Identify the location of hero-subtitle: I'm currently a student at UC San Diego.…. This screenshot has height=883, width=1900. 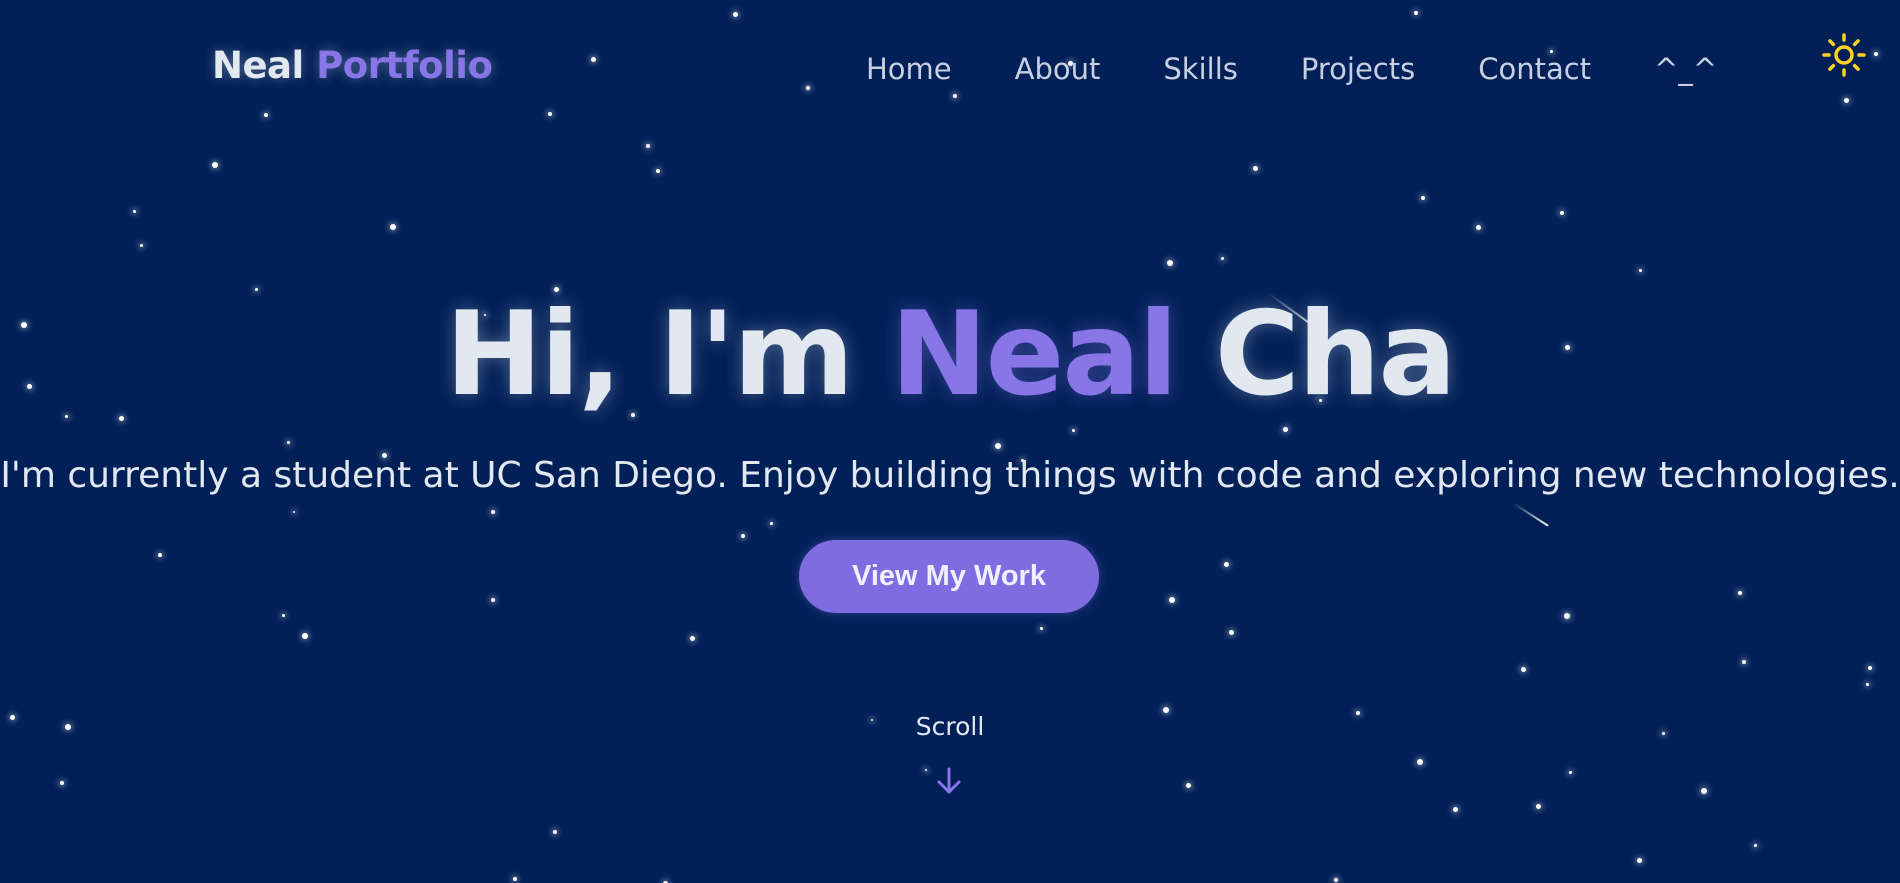
(950, 475).